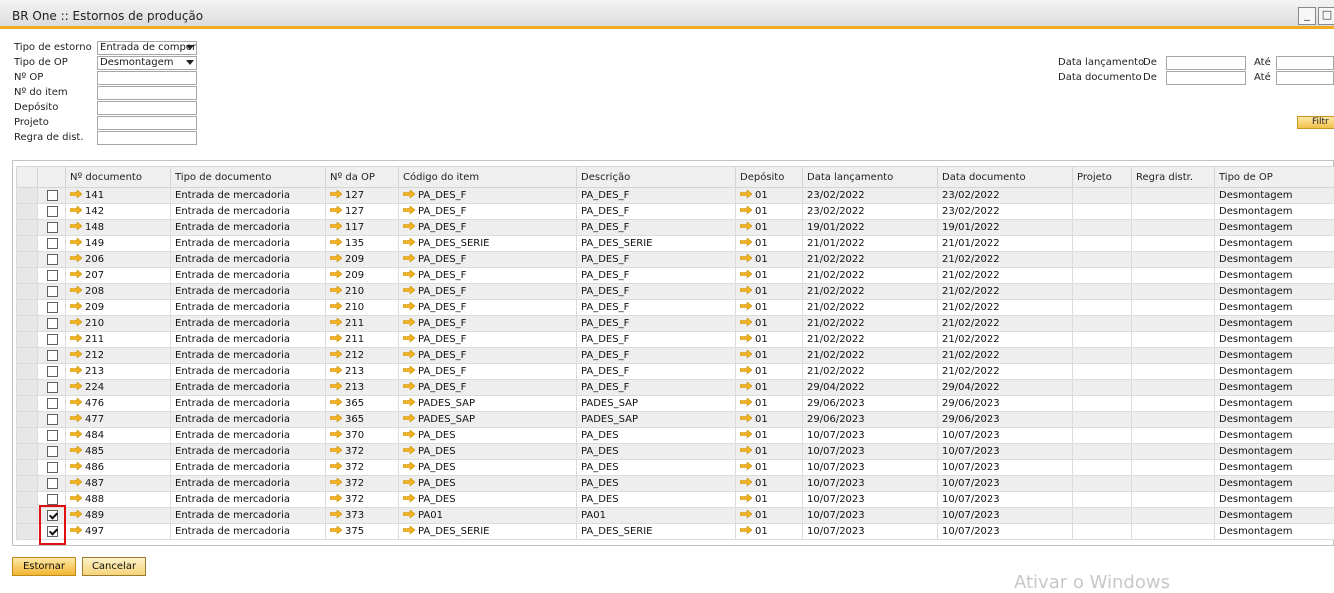  I want to click on data-lancamento-ate-input, so click(1305, 63).